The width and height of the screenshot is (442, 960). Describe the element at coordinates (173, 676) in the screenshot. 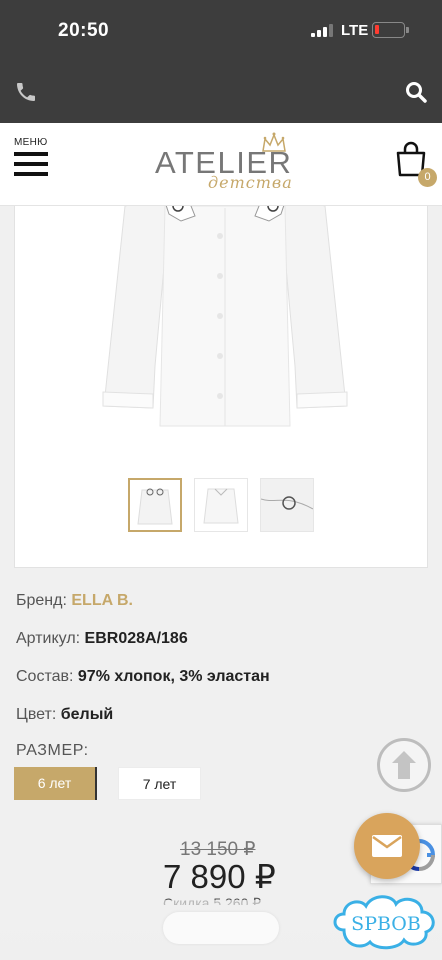

I see `composition-value: 97% хлопок, 3% эластан` at that location.